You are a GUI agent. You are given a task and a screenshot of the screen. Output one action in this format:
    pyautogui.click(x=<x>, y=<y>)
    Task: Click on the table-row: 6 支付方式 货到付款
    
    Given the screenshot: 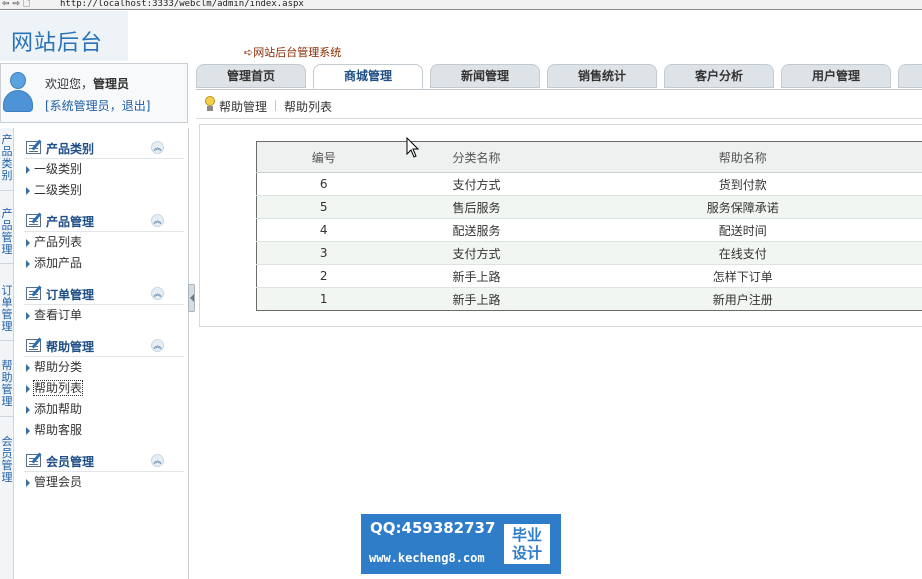 What is the action you would take?
    pyautogui.click(x=589, y=184)
    